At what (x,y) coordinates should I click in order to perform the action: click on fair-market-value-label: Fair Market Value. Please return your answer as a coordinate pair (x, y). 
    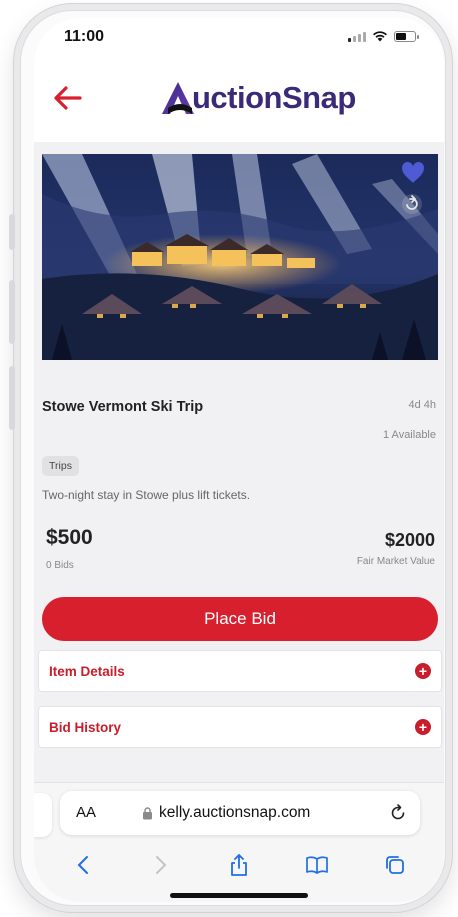
    Looking at the image, I should click on (395, 561).